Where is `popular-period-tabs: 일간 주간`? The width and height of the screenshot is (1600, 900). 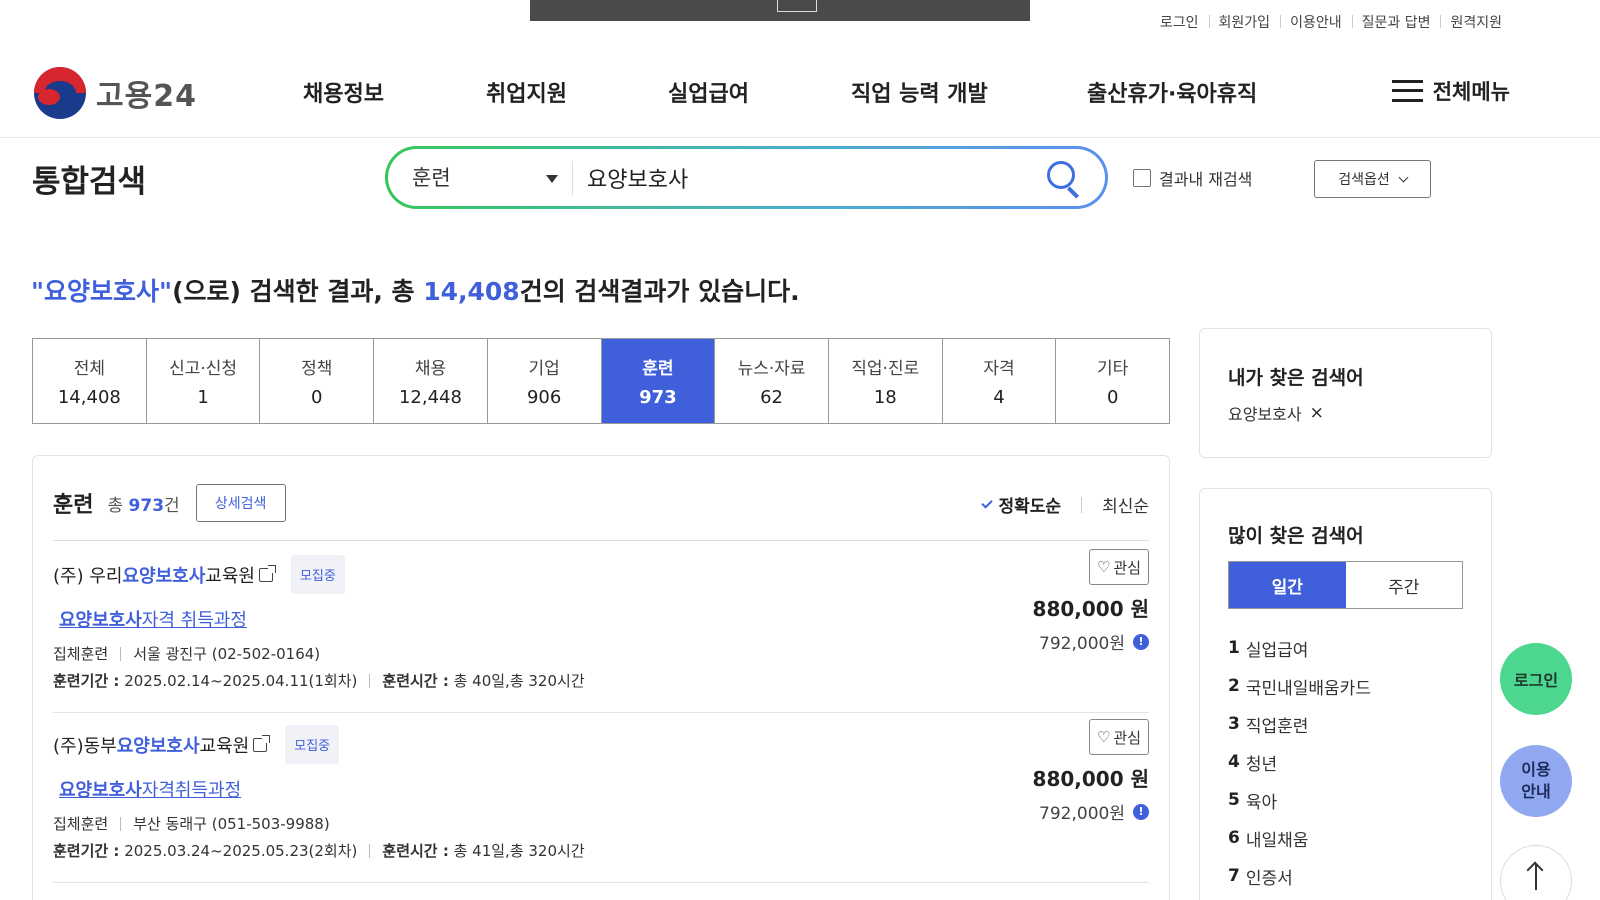
popular-period-tabs: 일간 주간 is located at coordinates (1345, 585).